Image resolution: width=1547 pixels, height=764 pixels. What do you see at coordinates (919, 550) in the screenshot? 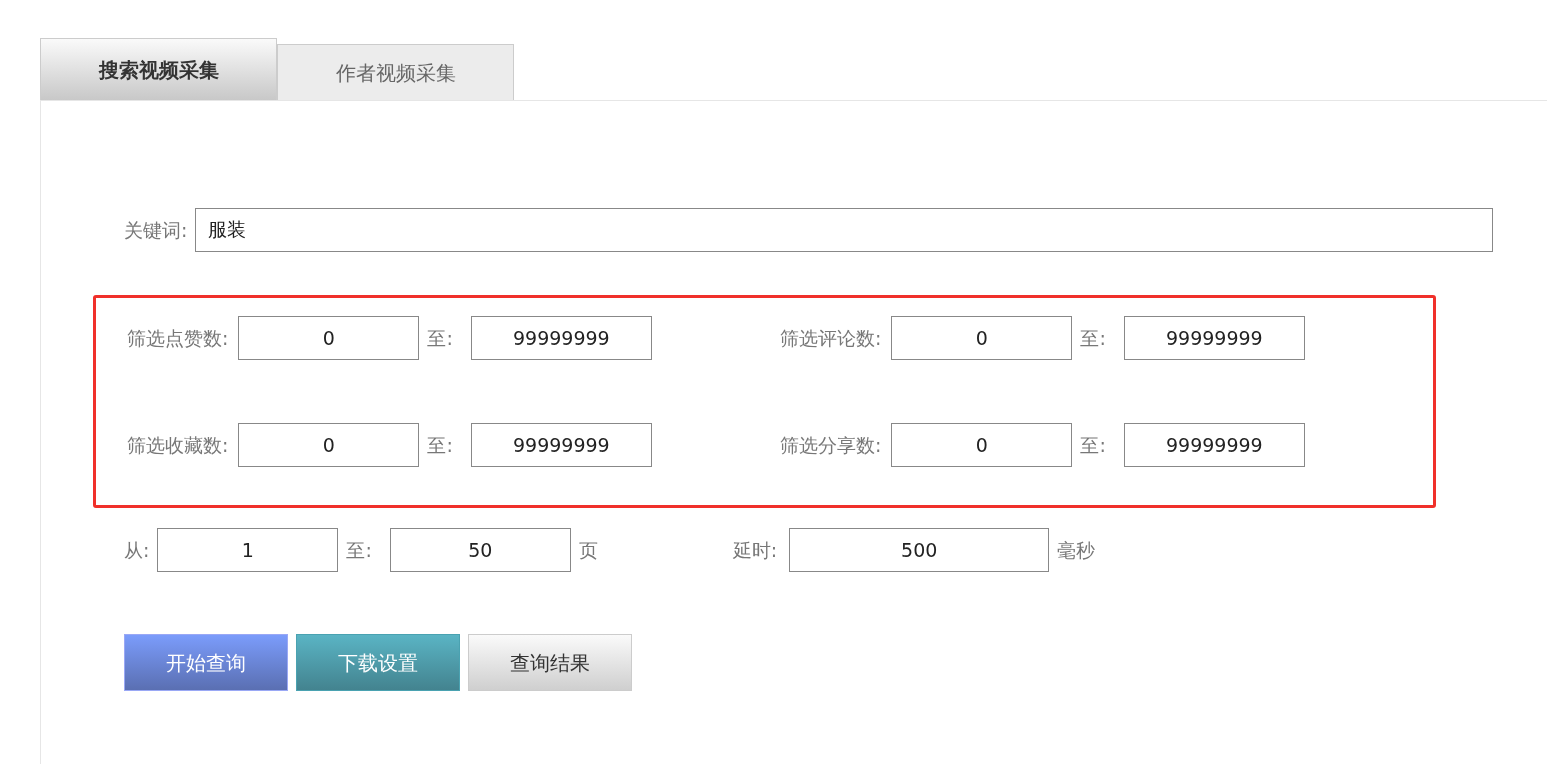
I see `delay-field: 500` at bounding box center [919, 550].